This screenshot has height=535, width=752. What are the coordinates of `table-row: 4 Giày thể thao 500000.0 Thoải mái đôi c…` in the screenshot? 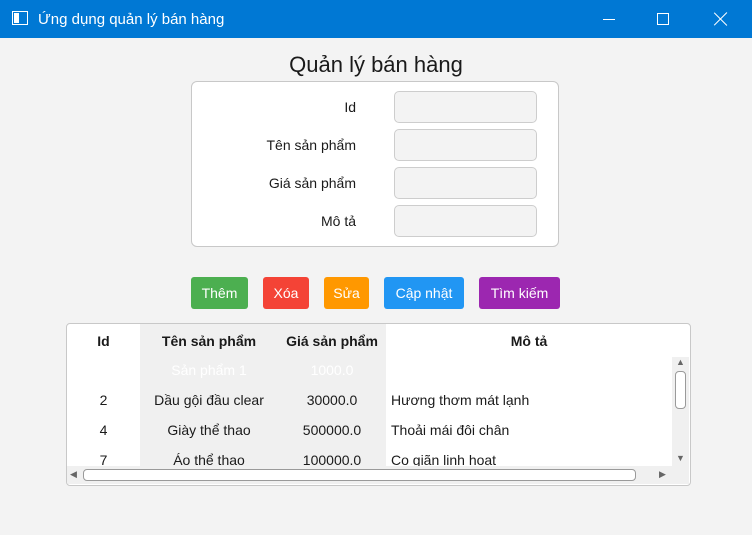 It's located at (369, 430).